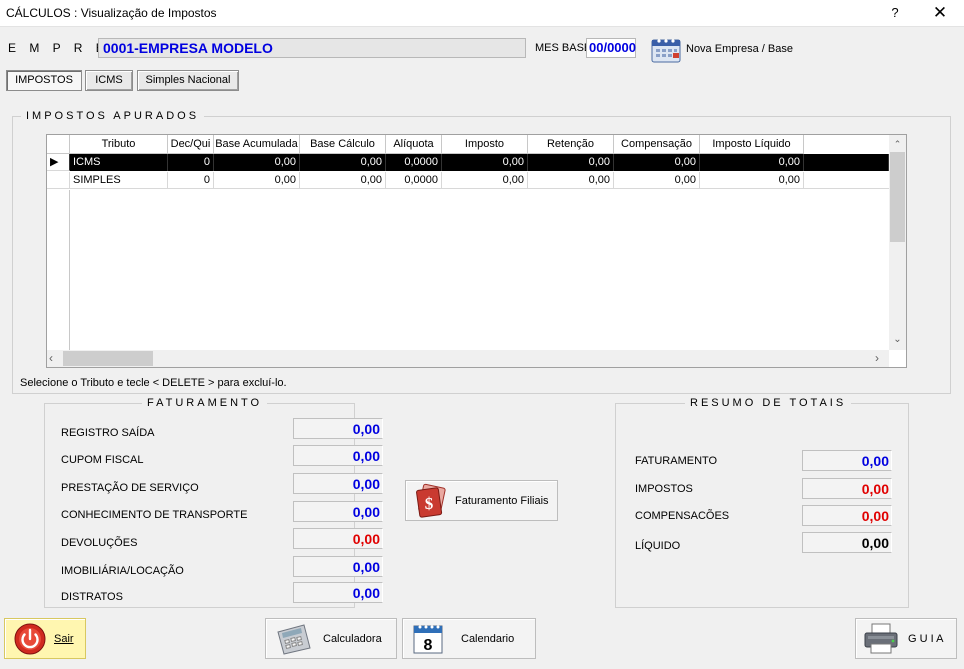 The width and height of the screenshot is (964, 669). What do you see at coordinates (897, 144) in the screenshot?
I see `scroll-up-icon: ⌃` at bounding box center [897, 144].